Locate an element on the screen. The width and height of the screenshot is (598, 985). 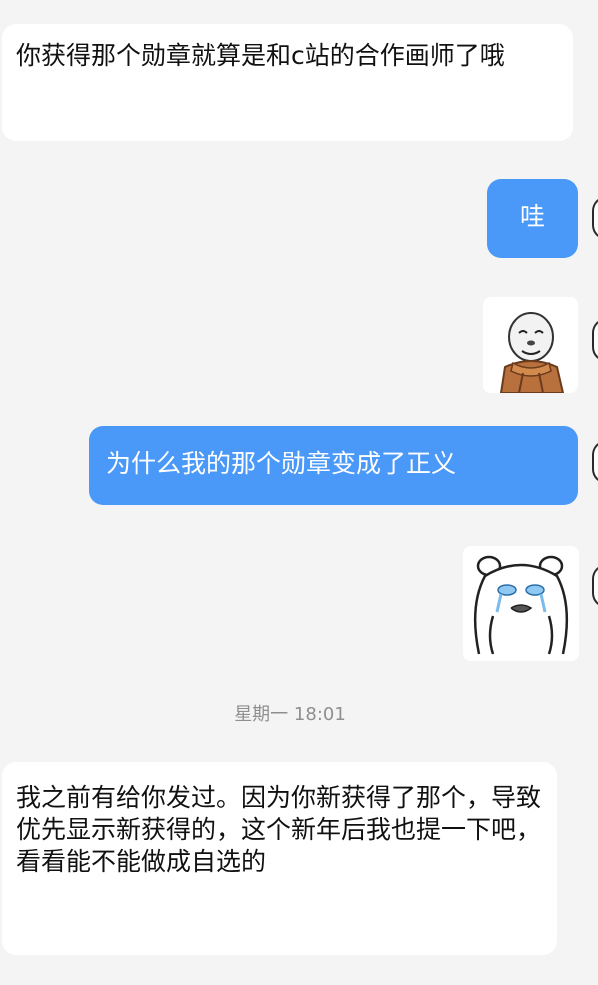
crying-bear-sticker is located at coordinates (521, 603).